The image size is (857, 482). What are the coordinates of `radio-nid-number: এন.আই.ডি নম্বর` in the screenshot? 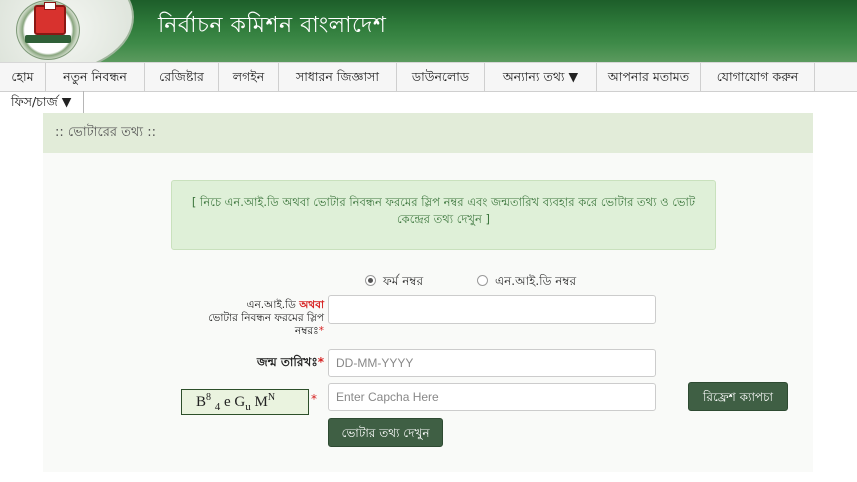 It's located at (526, 281).